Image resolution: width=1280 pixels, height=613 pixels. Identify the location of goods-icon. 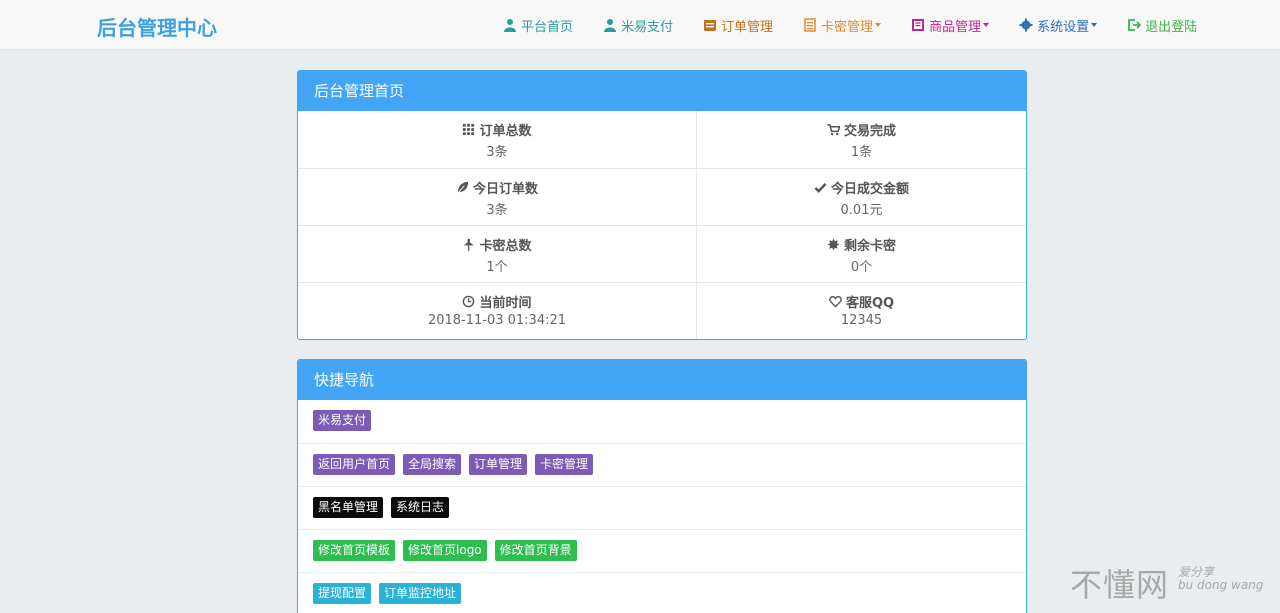
(918, 25).